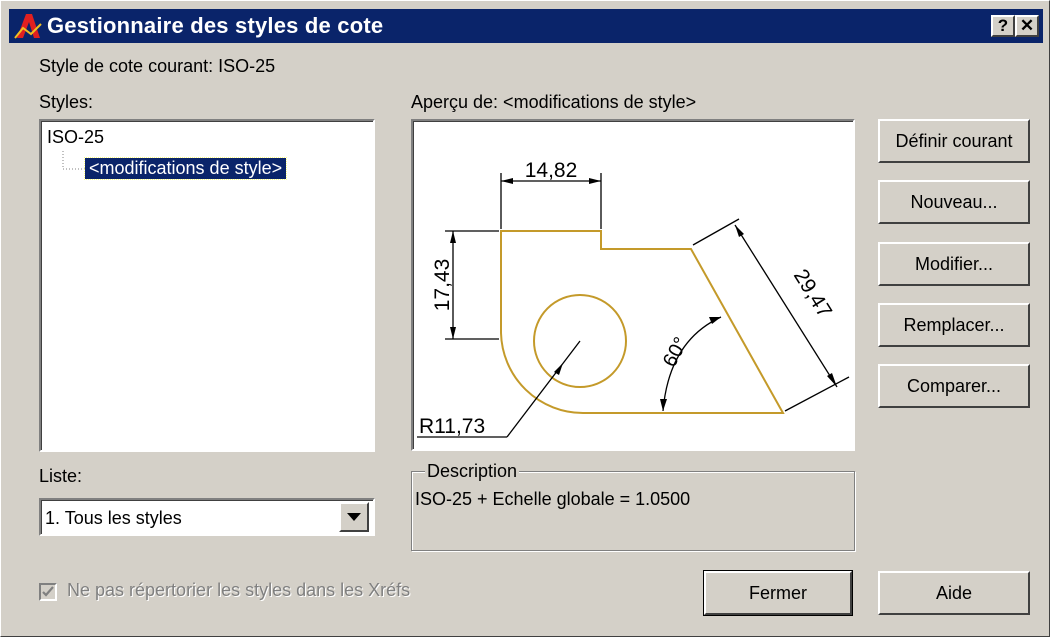 The height and width of the screenshot is (637, 1050). I want to click on dropdown-arrow-button, so click(354, 517).